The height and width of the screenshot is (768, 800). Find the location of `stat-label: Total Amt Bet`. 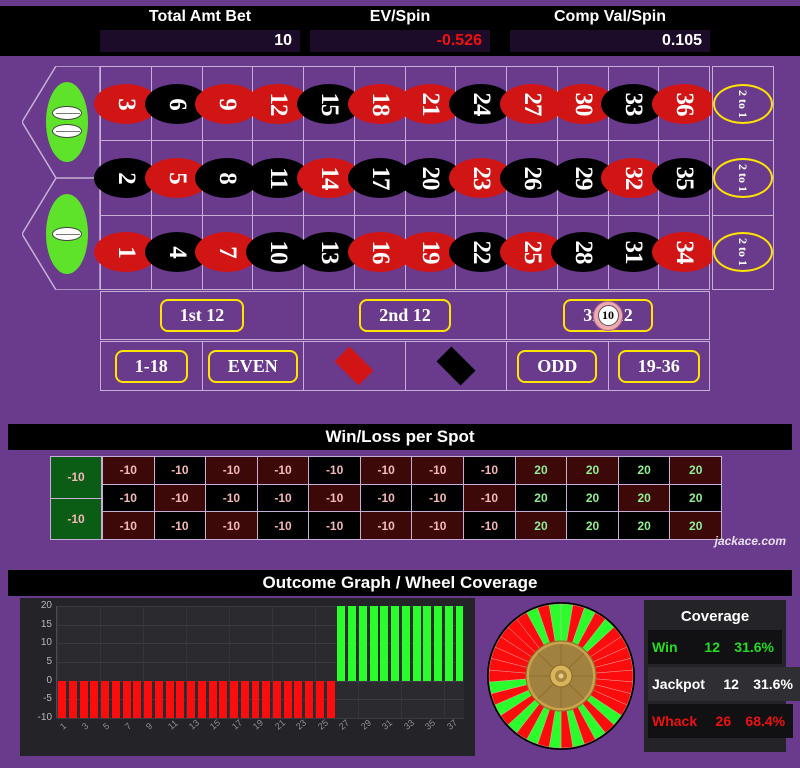

stat-label: Total Amt Bet is located at coordinates (200, 16).